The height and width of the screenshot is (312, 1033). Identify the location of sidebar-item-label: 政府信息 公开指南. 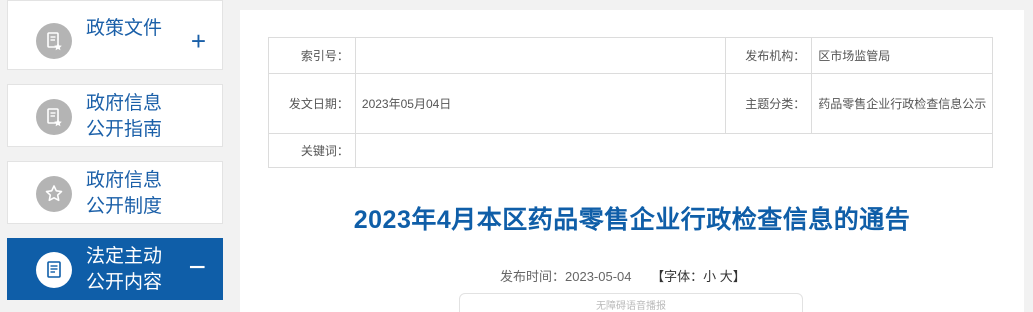
(124, 116).